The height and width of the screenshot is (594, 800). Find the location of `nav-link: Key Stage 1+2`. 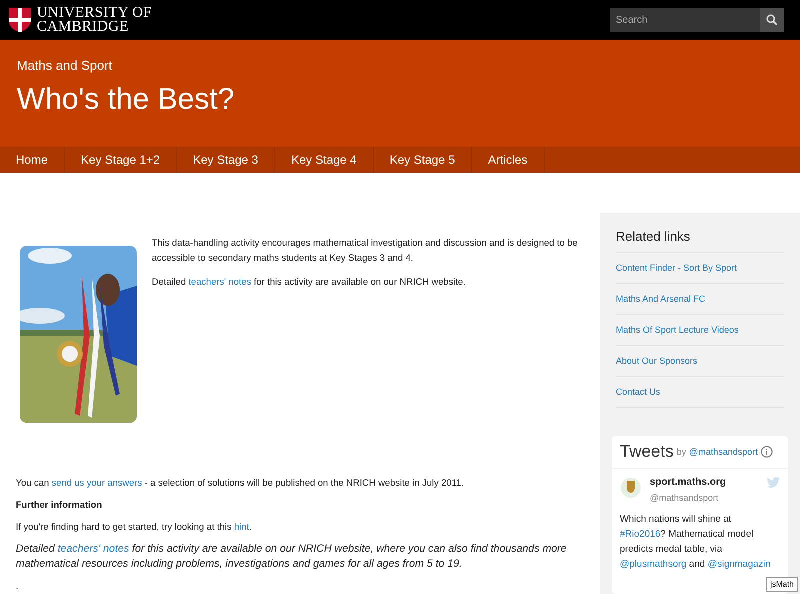

nav-link: Key Stage 1+2 is located at coordinates (121, 159).